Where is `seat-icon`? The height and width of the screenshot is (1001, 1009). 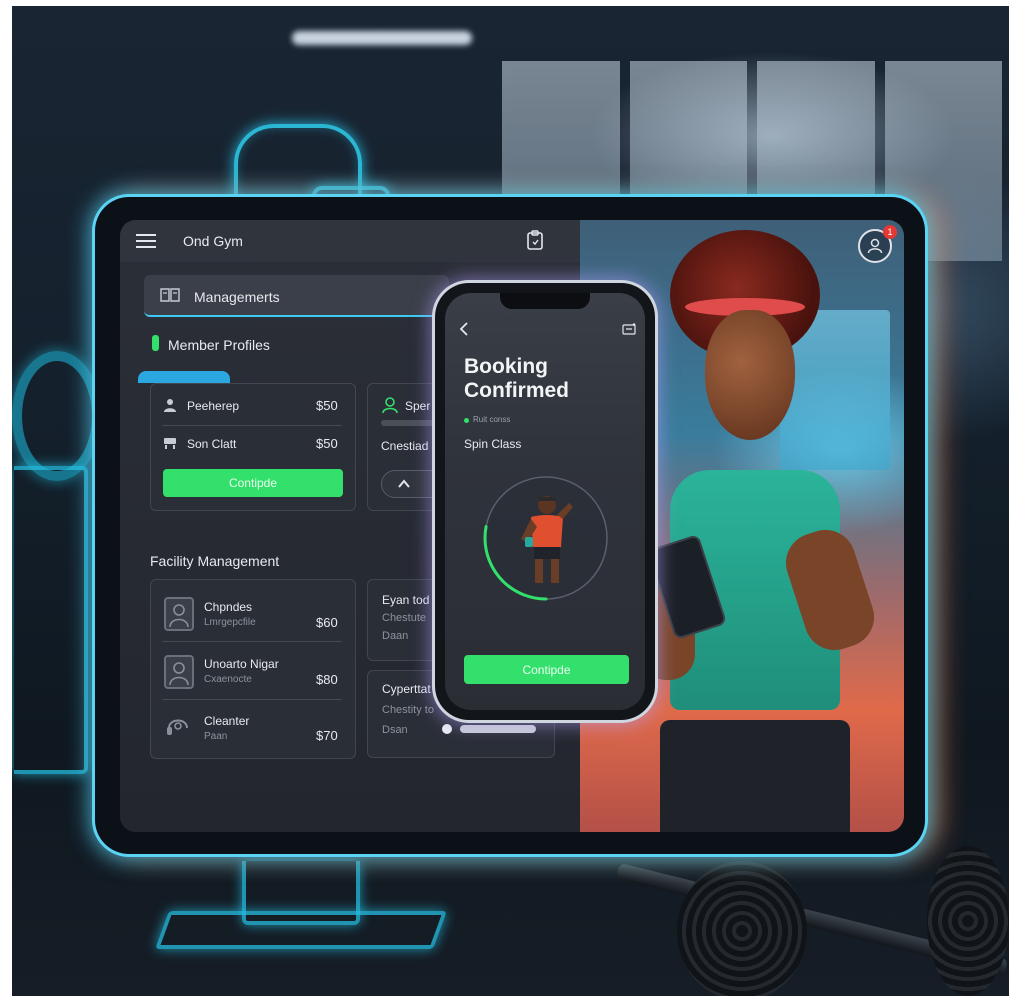
seat-icon is located at coordinates (170, 443).